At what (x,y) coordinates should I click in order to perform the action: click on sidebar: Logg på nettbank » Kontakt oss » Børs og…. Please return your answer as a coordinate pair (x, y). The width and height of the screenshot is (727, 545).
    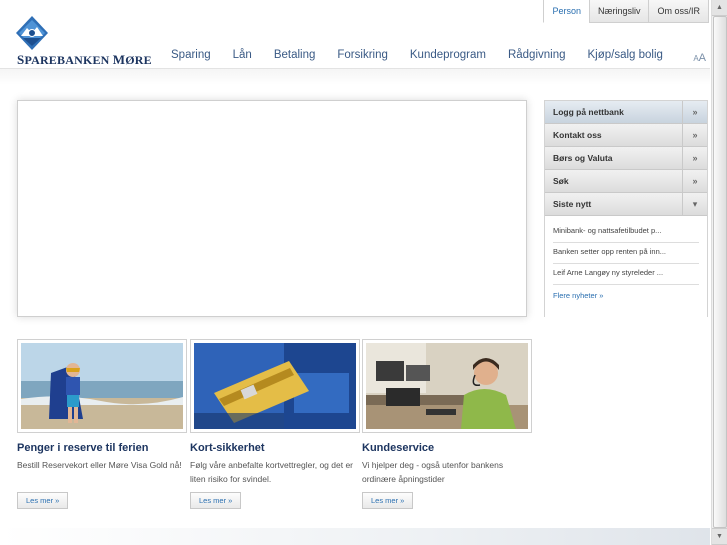
    Looking at the image, I should click on (626, 211).